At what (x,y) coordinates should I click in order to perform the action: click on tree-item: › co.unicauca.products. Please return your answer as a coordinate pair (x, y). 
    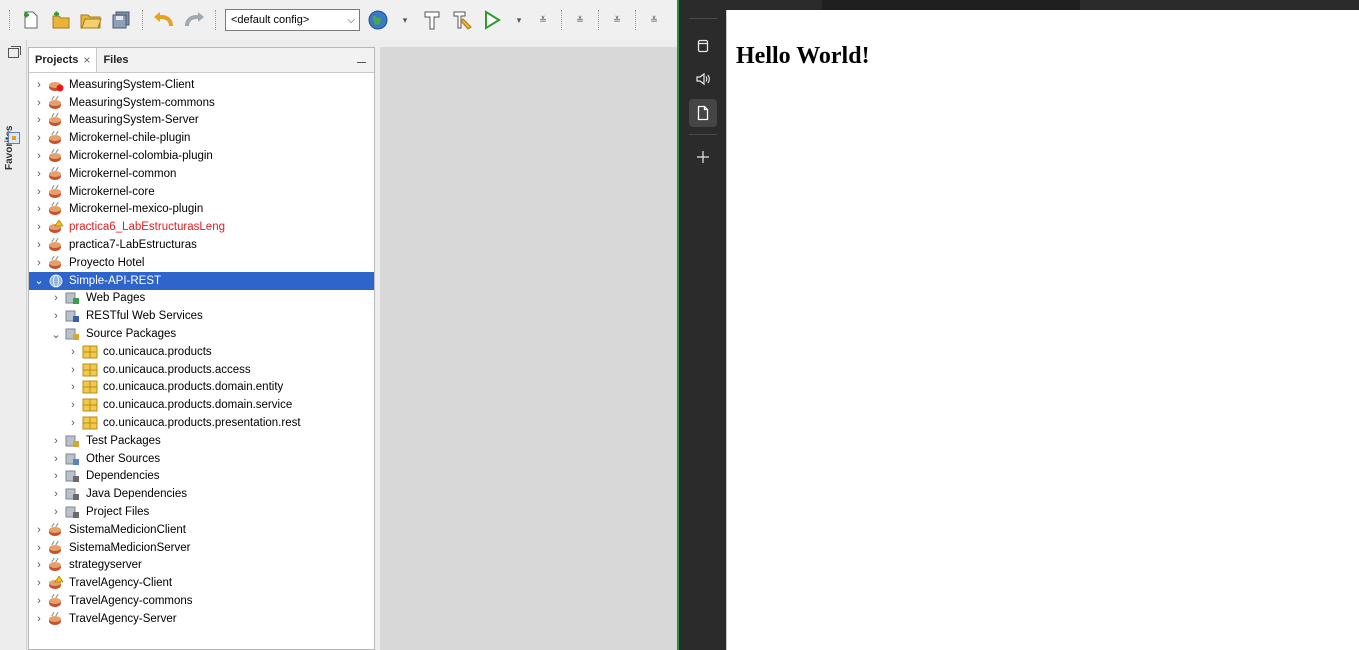
    Looking at the image, I should click on (201, 352).